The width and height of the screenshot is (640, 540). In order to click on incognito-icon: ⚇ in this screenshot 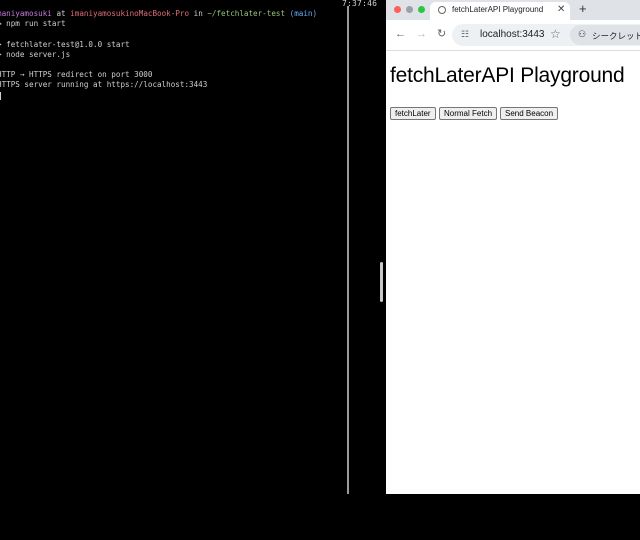, I will do `click(582, 34)`.